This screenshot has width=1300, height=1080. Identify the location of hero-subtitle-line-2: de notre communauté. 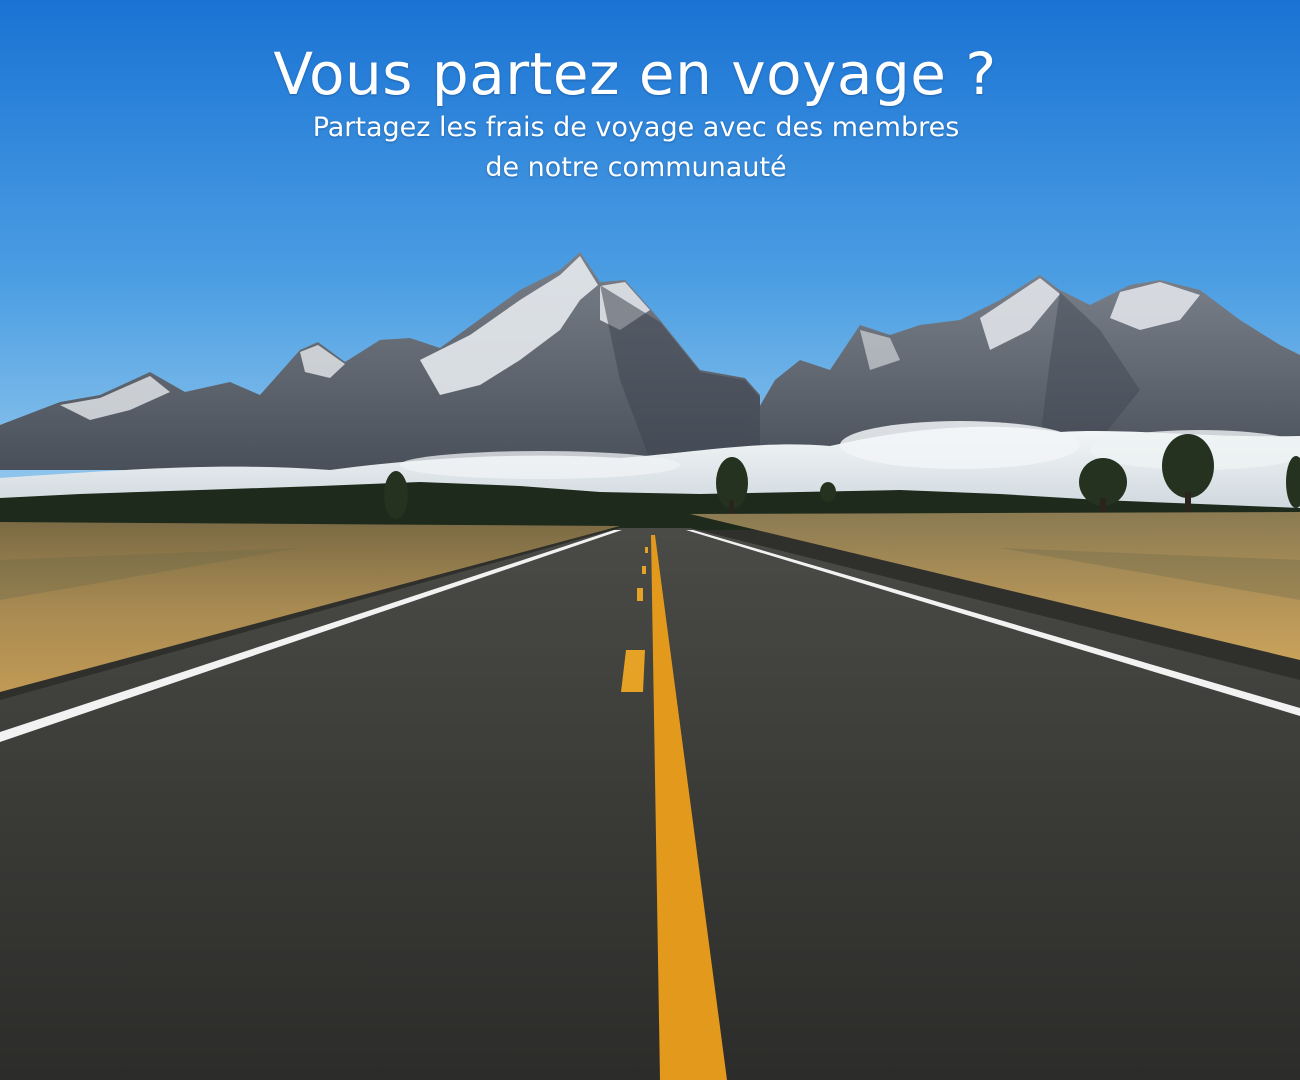
(636, 167).